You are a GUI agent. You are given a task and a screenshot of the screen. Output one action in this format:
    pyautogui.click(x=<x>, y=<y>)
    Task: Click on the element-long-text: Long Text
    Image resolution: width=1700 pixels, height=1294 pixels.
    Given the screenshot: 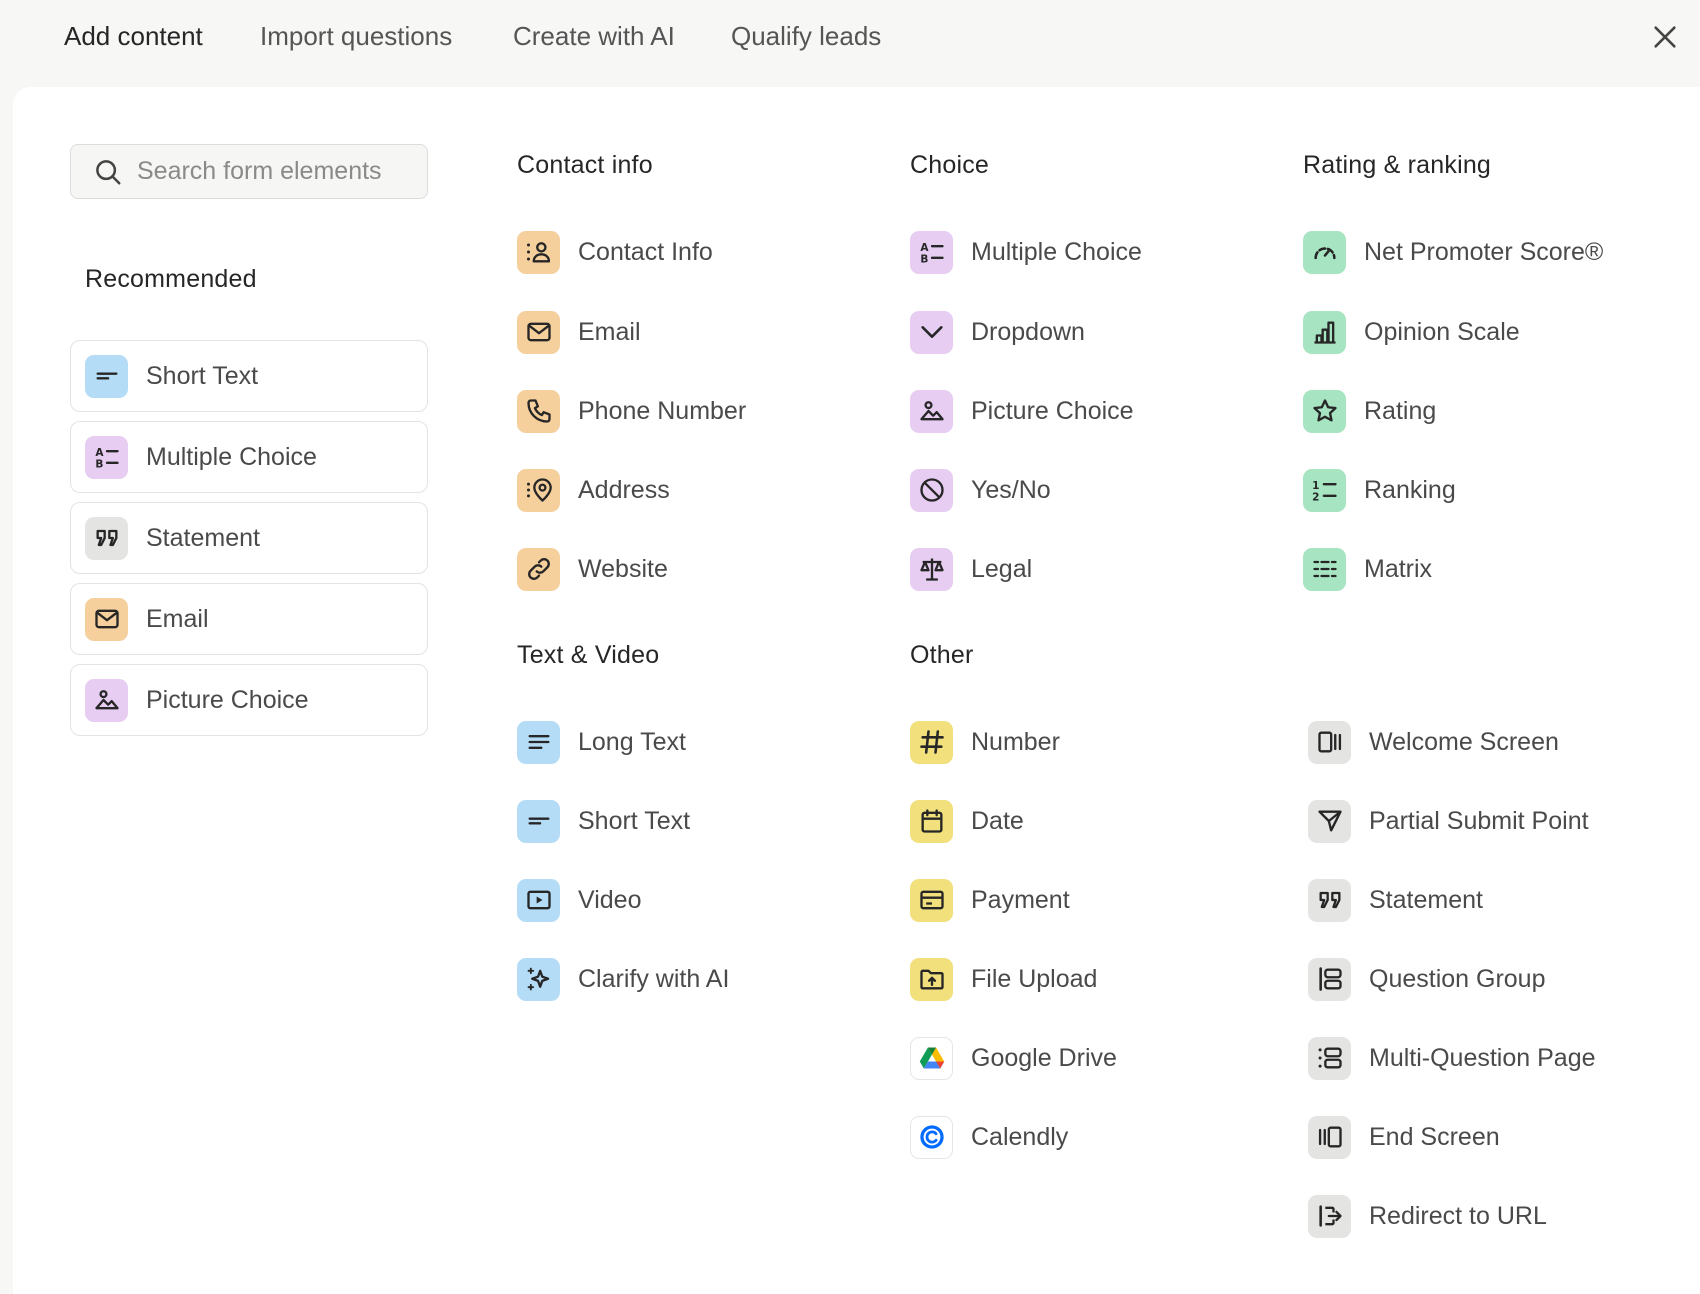 What is the action you would take?
    pyautogui.click(x=677, y=742)
    